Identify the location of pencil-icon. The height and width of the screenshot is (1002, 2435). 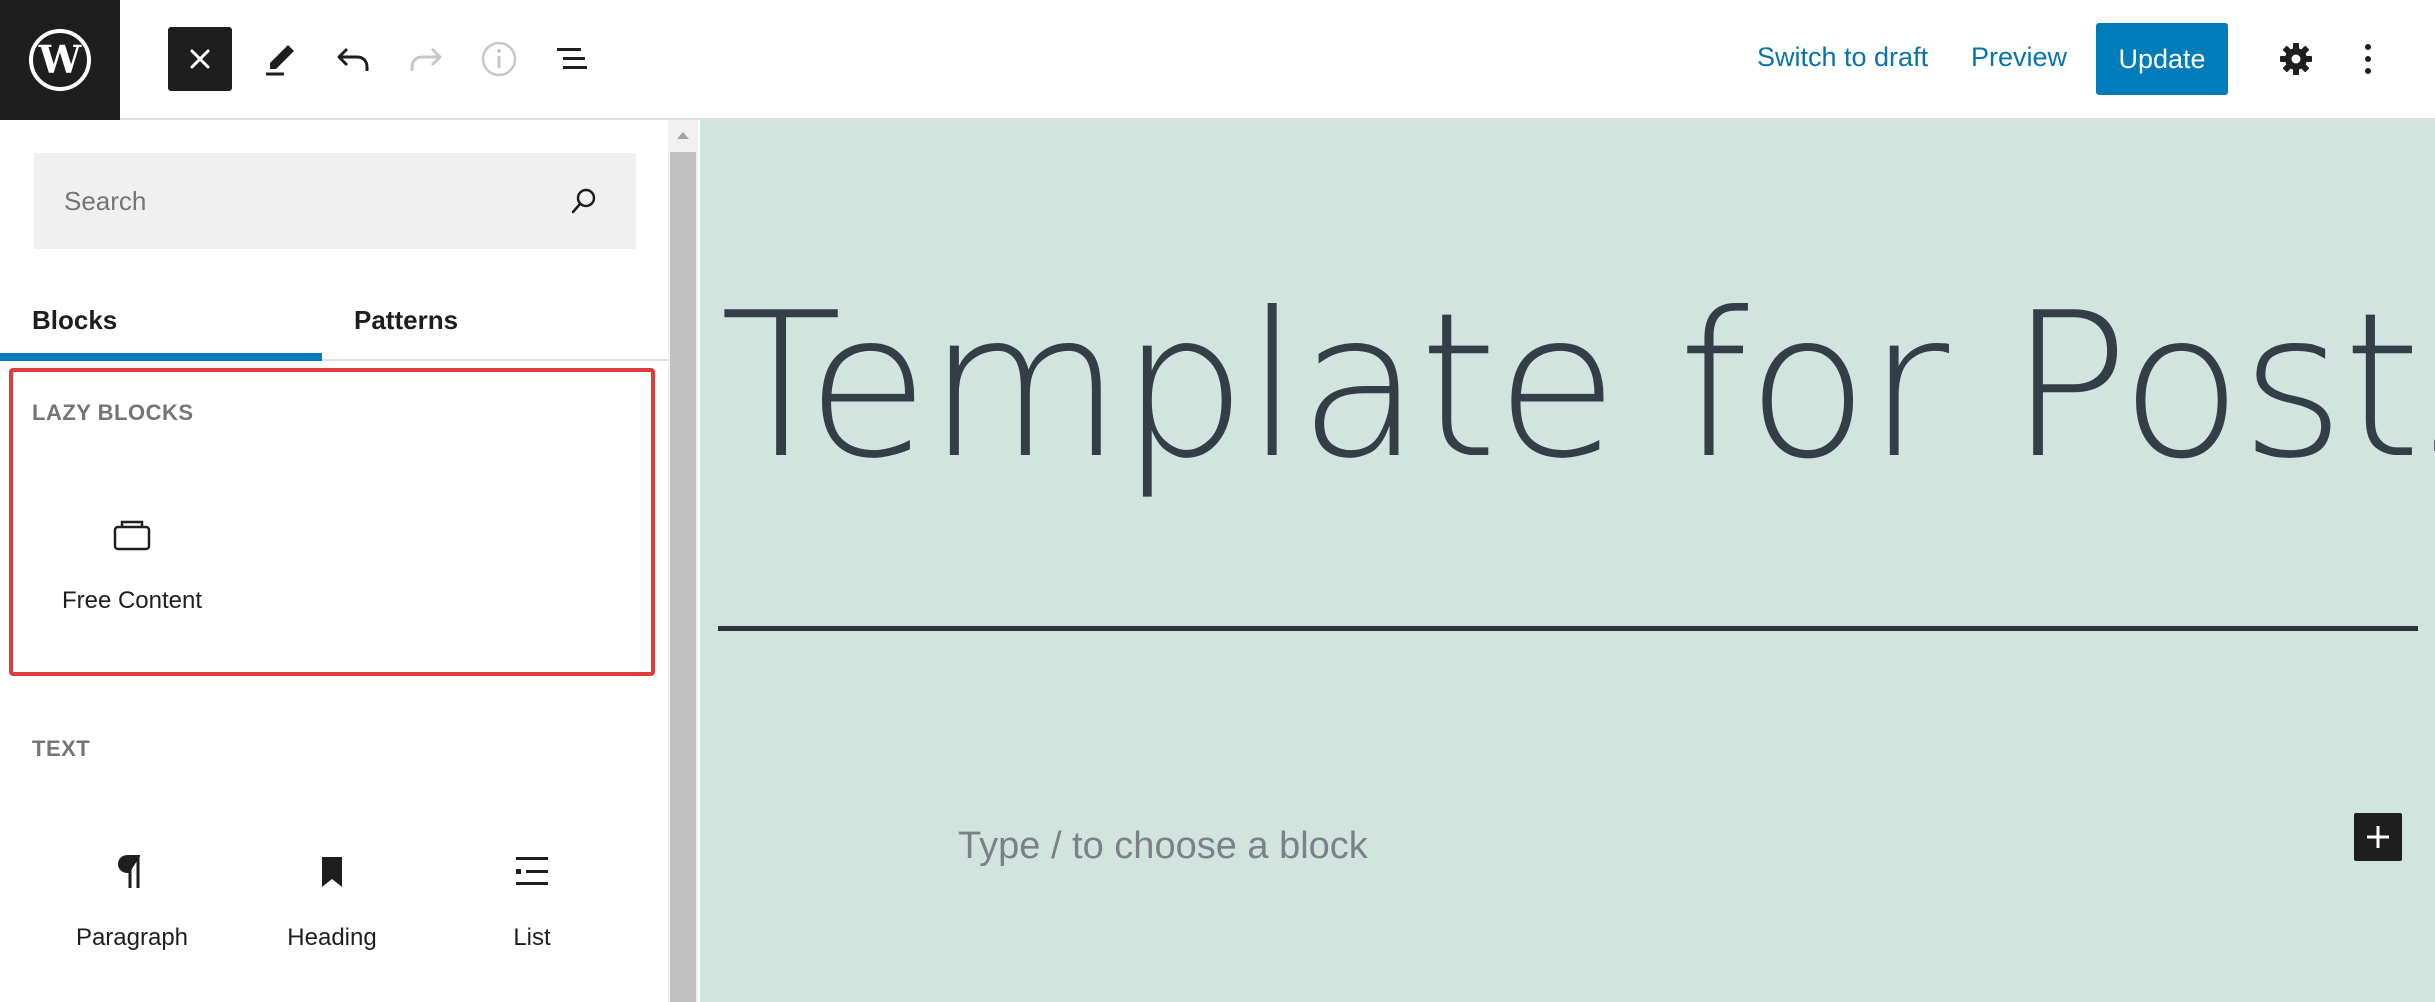
(280, 60).